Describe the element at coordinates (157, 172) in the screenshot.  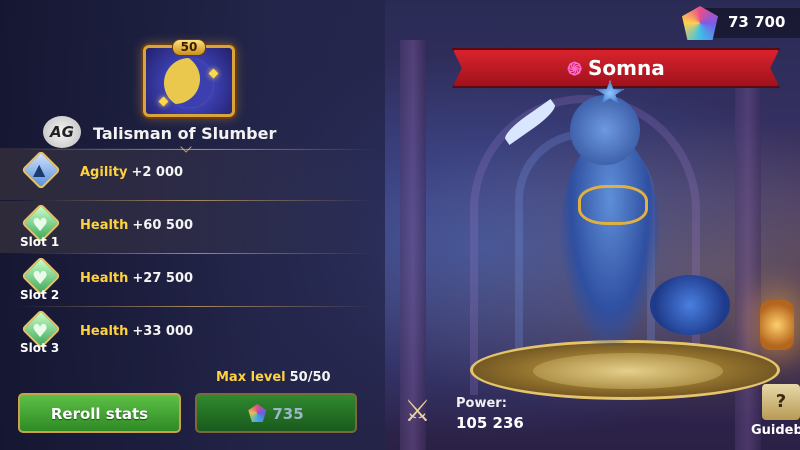
I see `stat-value: +2 000` at that location.